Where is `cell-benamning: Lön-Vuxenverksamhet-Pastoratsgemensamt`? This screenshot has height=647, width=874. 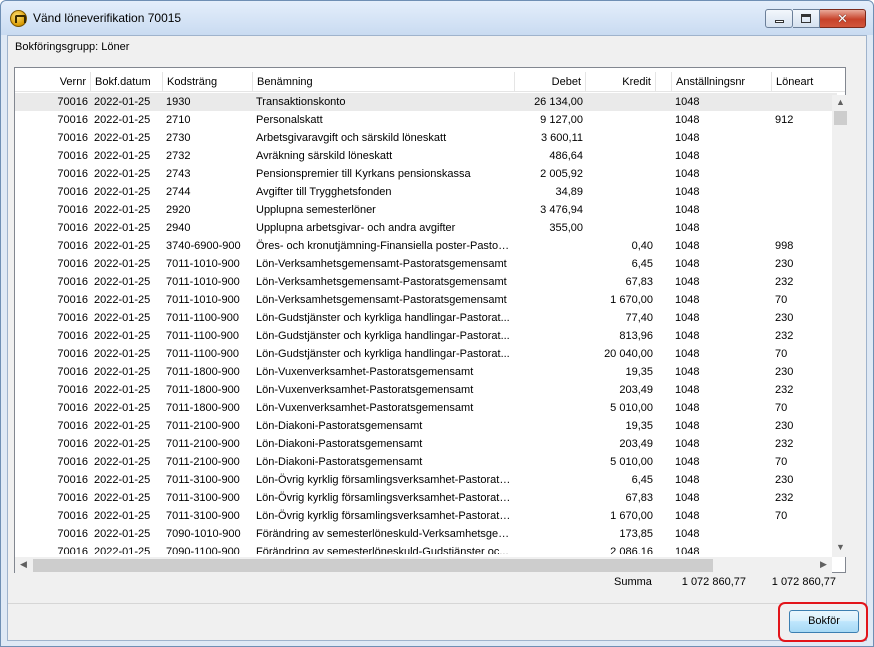 cell-benamning: Lön-Vuxenverksamhet-Pastoratsgemensamt is located at coordinates (365, 390).